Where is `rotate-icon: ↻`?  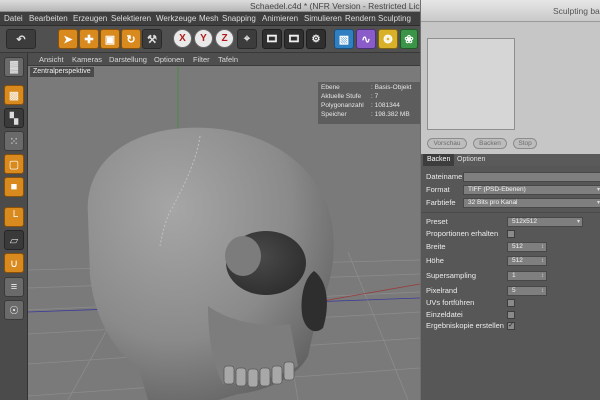 rotate-icon: ↻ is located at coordinates (131, 39).